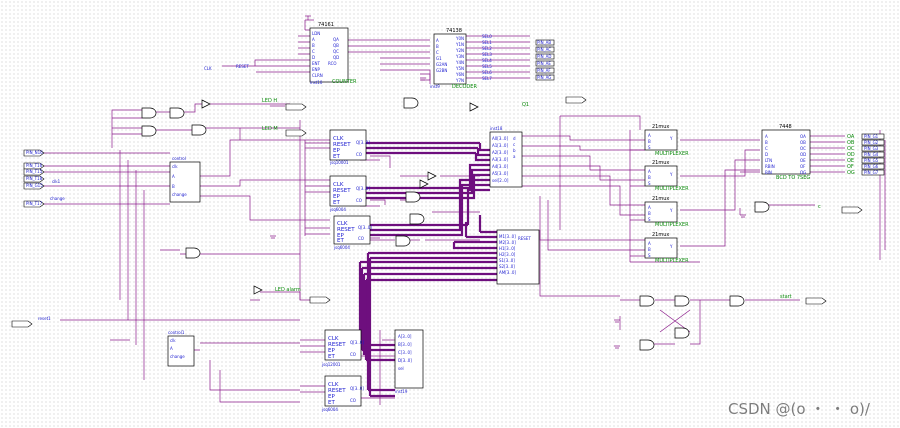 The width and height of the screenshot is (900, 428). I want to click on svg-text: Y1N, so click(459, 44).